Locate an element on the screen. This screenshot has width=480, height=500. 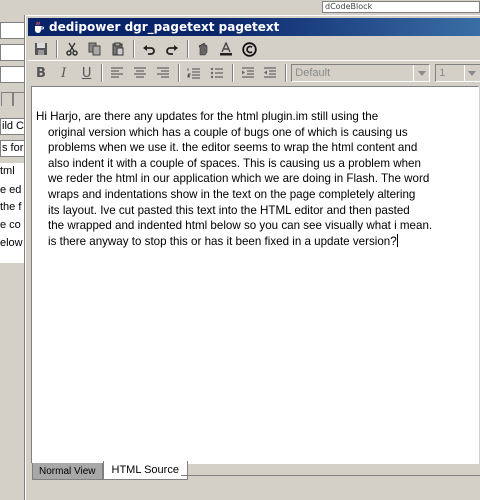
background-text-line: e co is located at coordinates (10, 225).